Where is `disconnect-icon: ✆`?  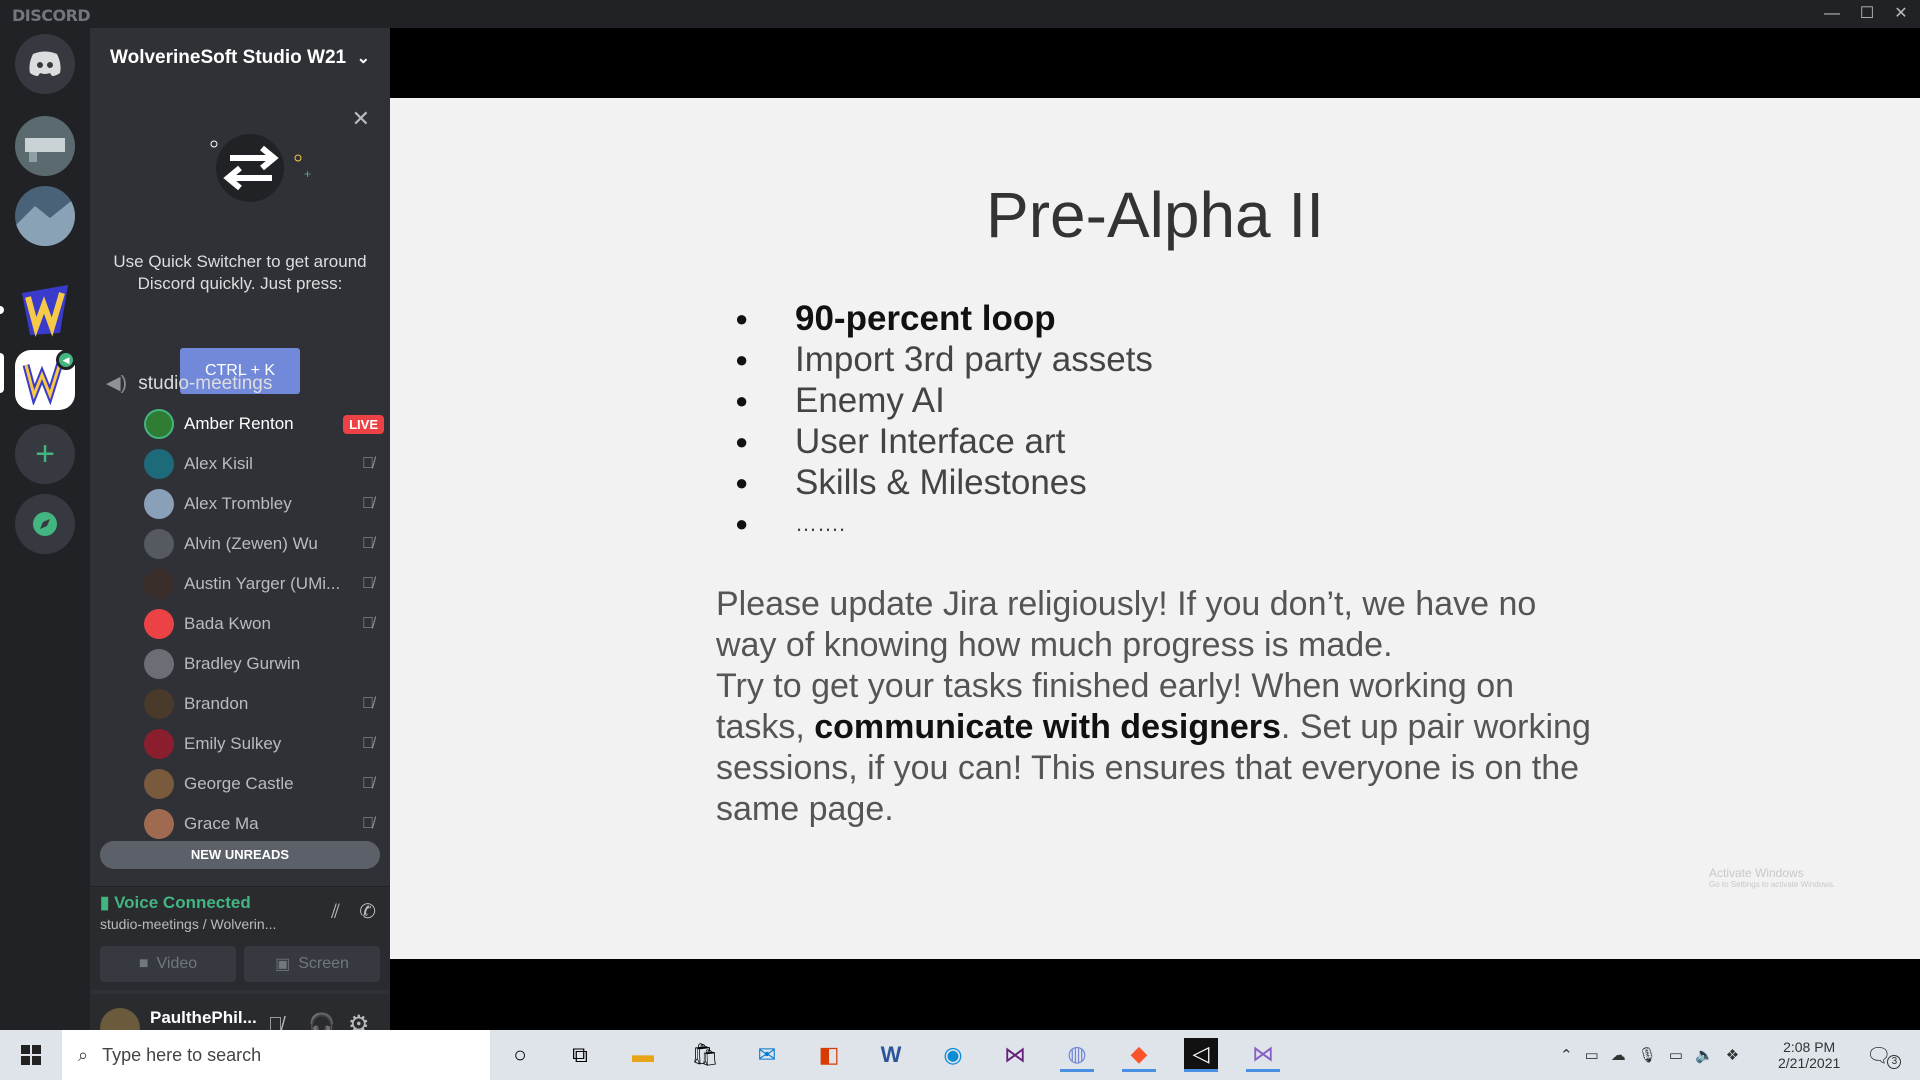
disconnect-icon: ✆ is located at coordinates (367, 911).